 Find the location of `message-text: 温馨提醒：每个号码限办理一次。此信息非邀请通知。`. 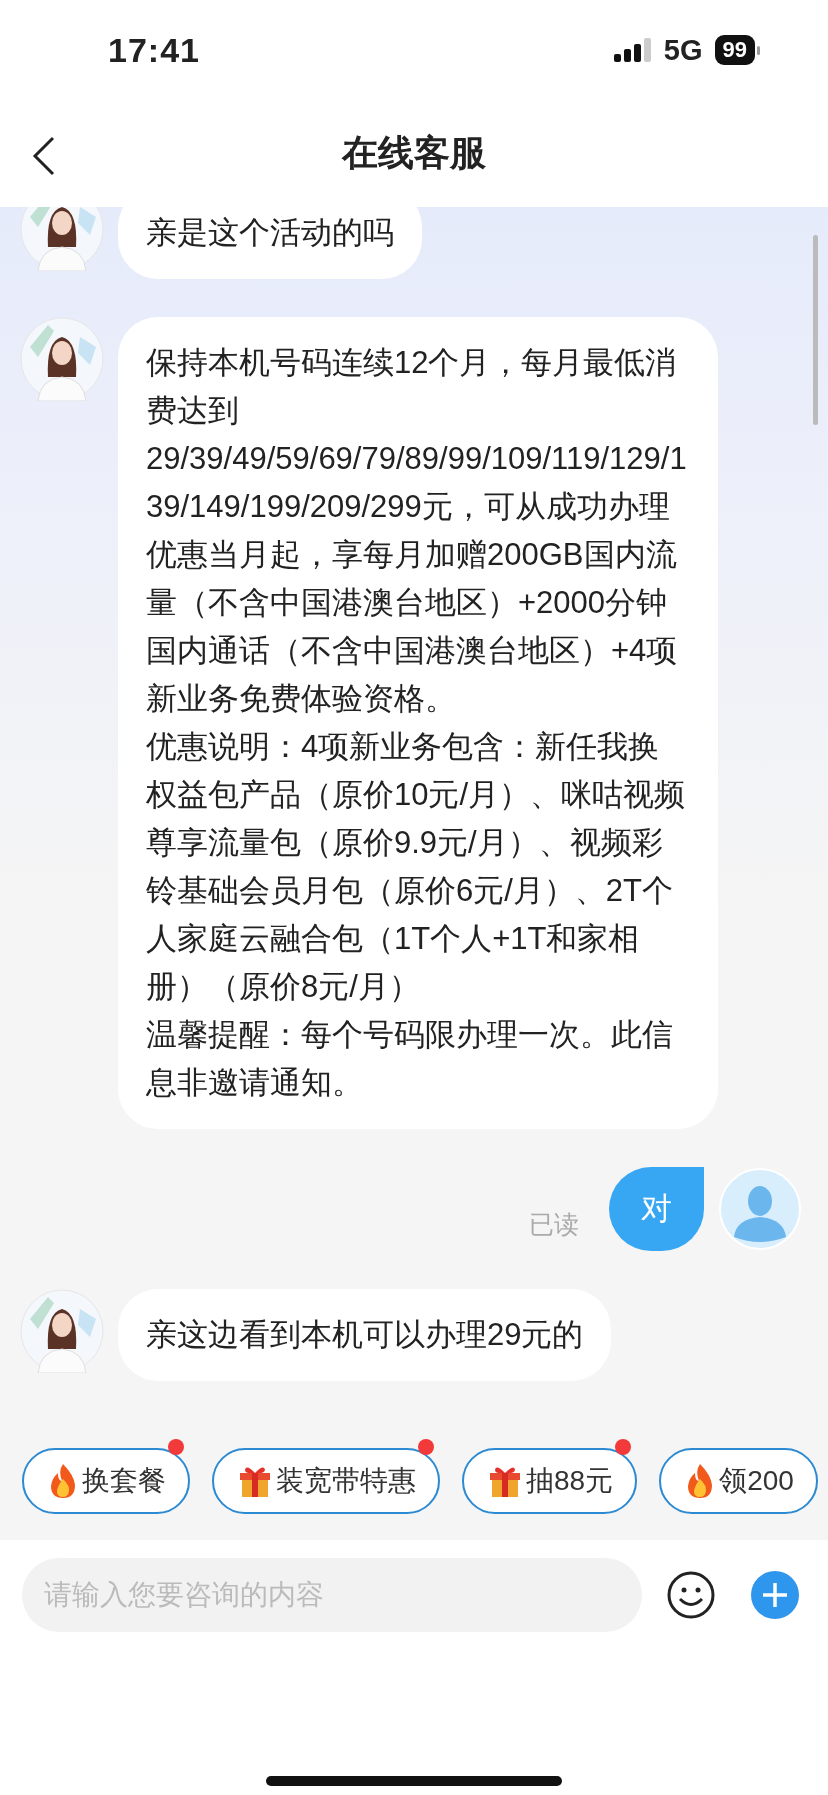

message-text: 温馨提醒：每个号码限办理一次。此信息非邀请通知。 is located at coordinates (410, 1059).